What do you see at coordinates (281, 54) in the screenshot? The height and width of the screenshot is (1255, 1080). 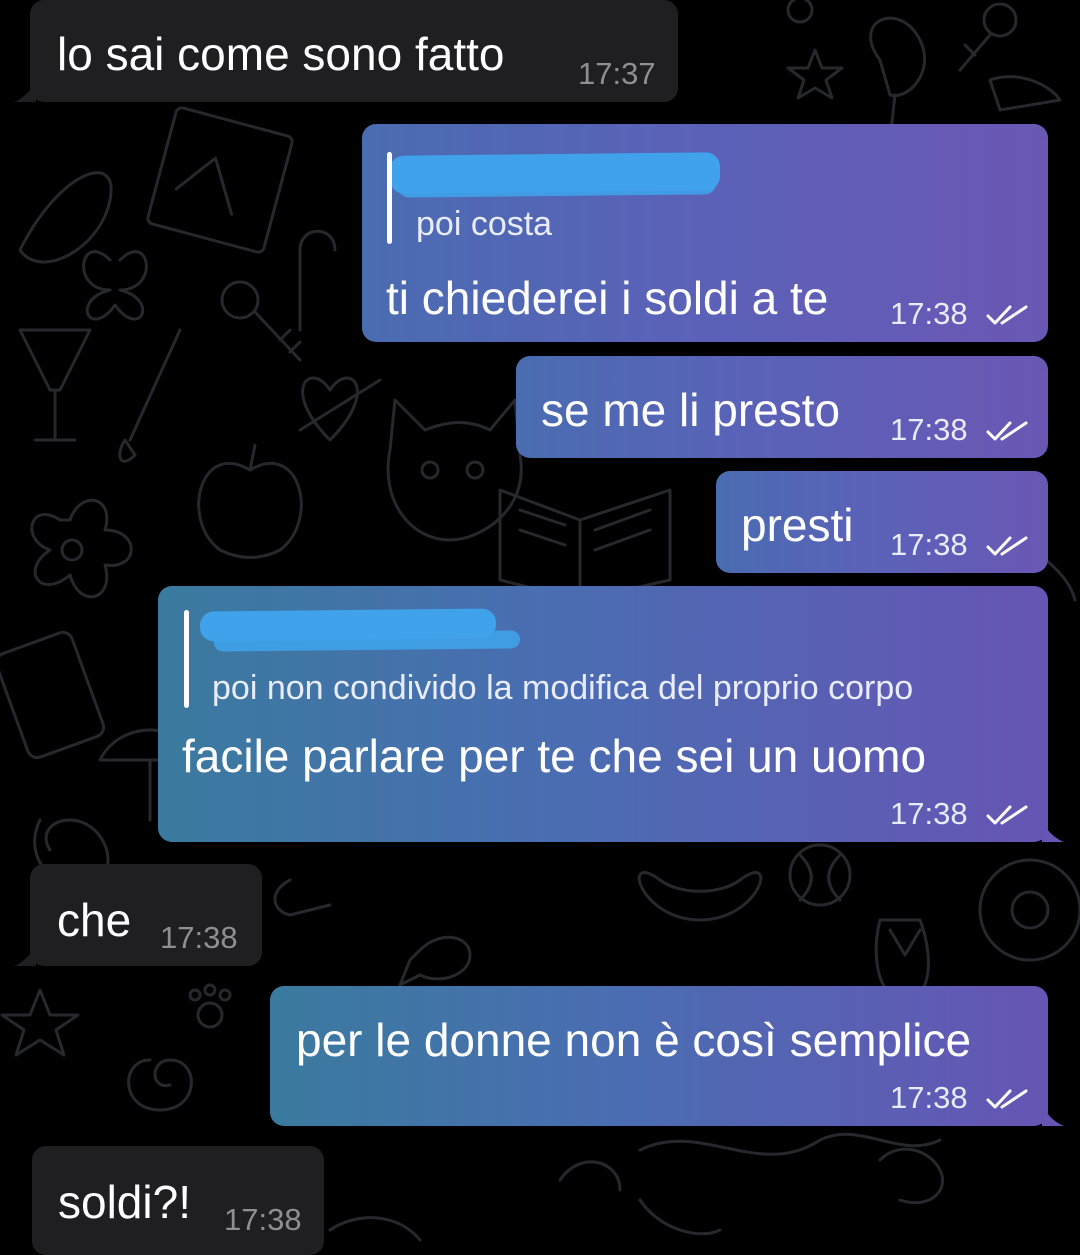 I see `message-text: lo sai come sono fatto` at bounding box center [281, 54].